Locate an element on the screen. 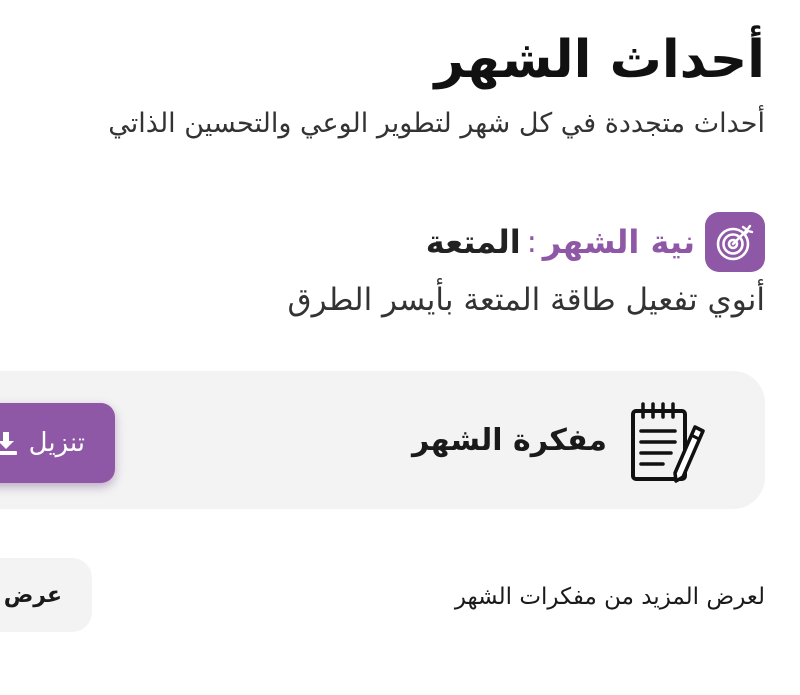  view-button: عرض is located at coordinates (46, 595).